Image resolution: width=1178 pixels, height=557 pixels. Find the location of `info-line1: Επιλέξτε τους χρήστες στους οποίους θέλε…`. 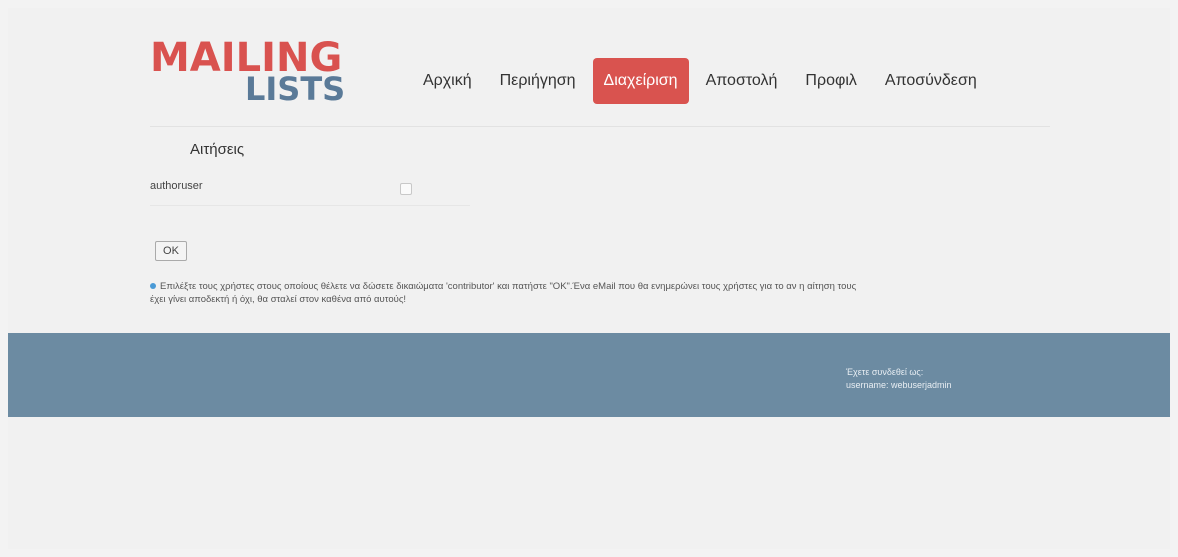

info-line1: Επιλέξτε τους χρήστες στους οποίους θέλε… is located at coordinates (508, 286).